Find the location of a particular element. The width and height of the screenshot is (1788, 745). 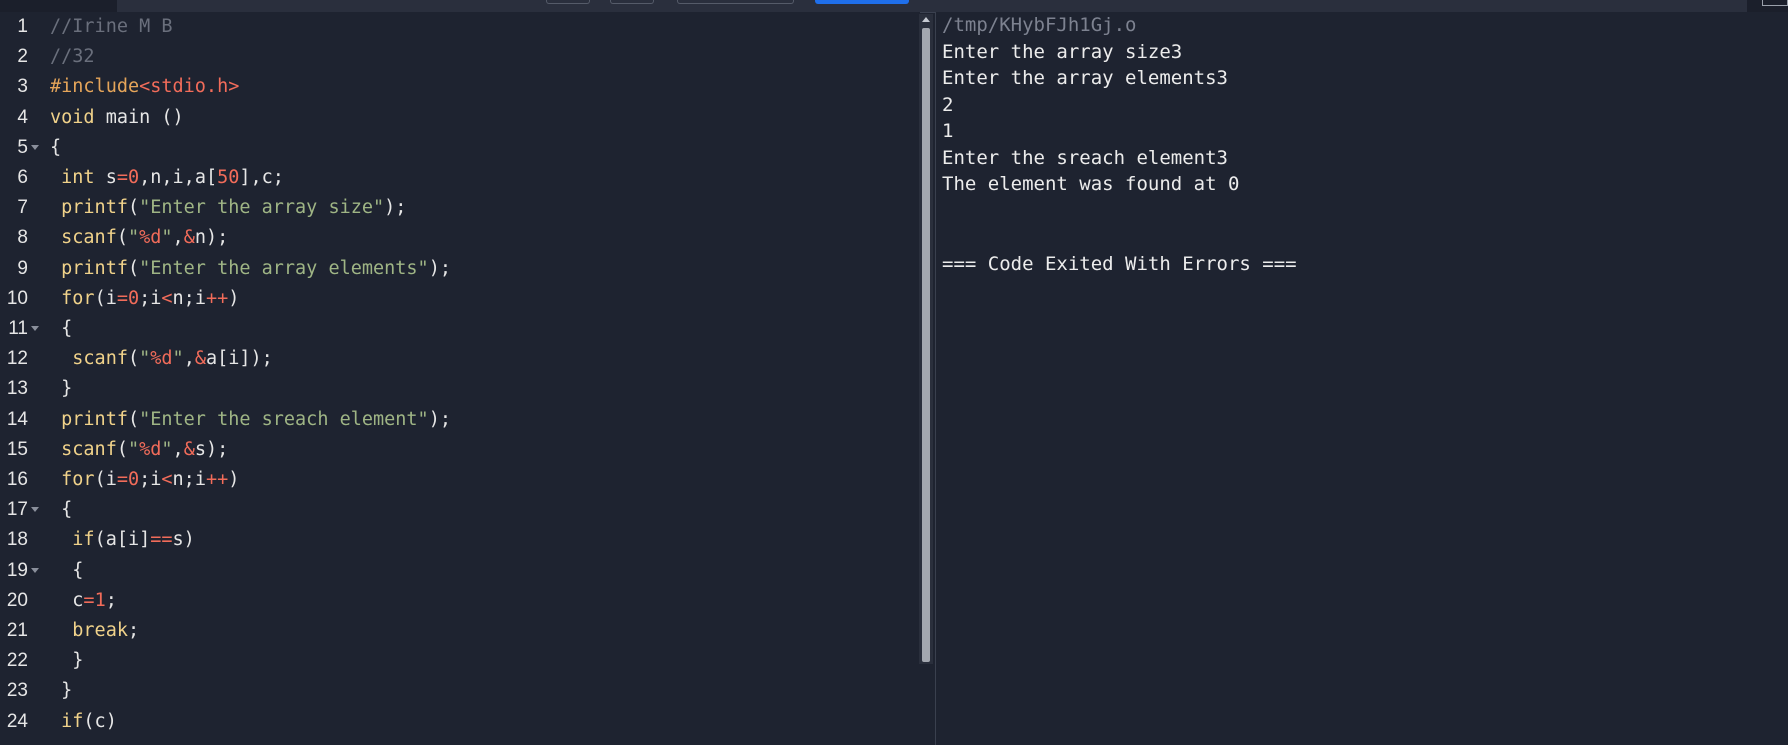

code-token: 50 is located at coordinates (228, 177).